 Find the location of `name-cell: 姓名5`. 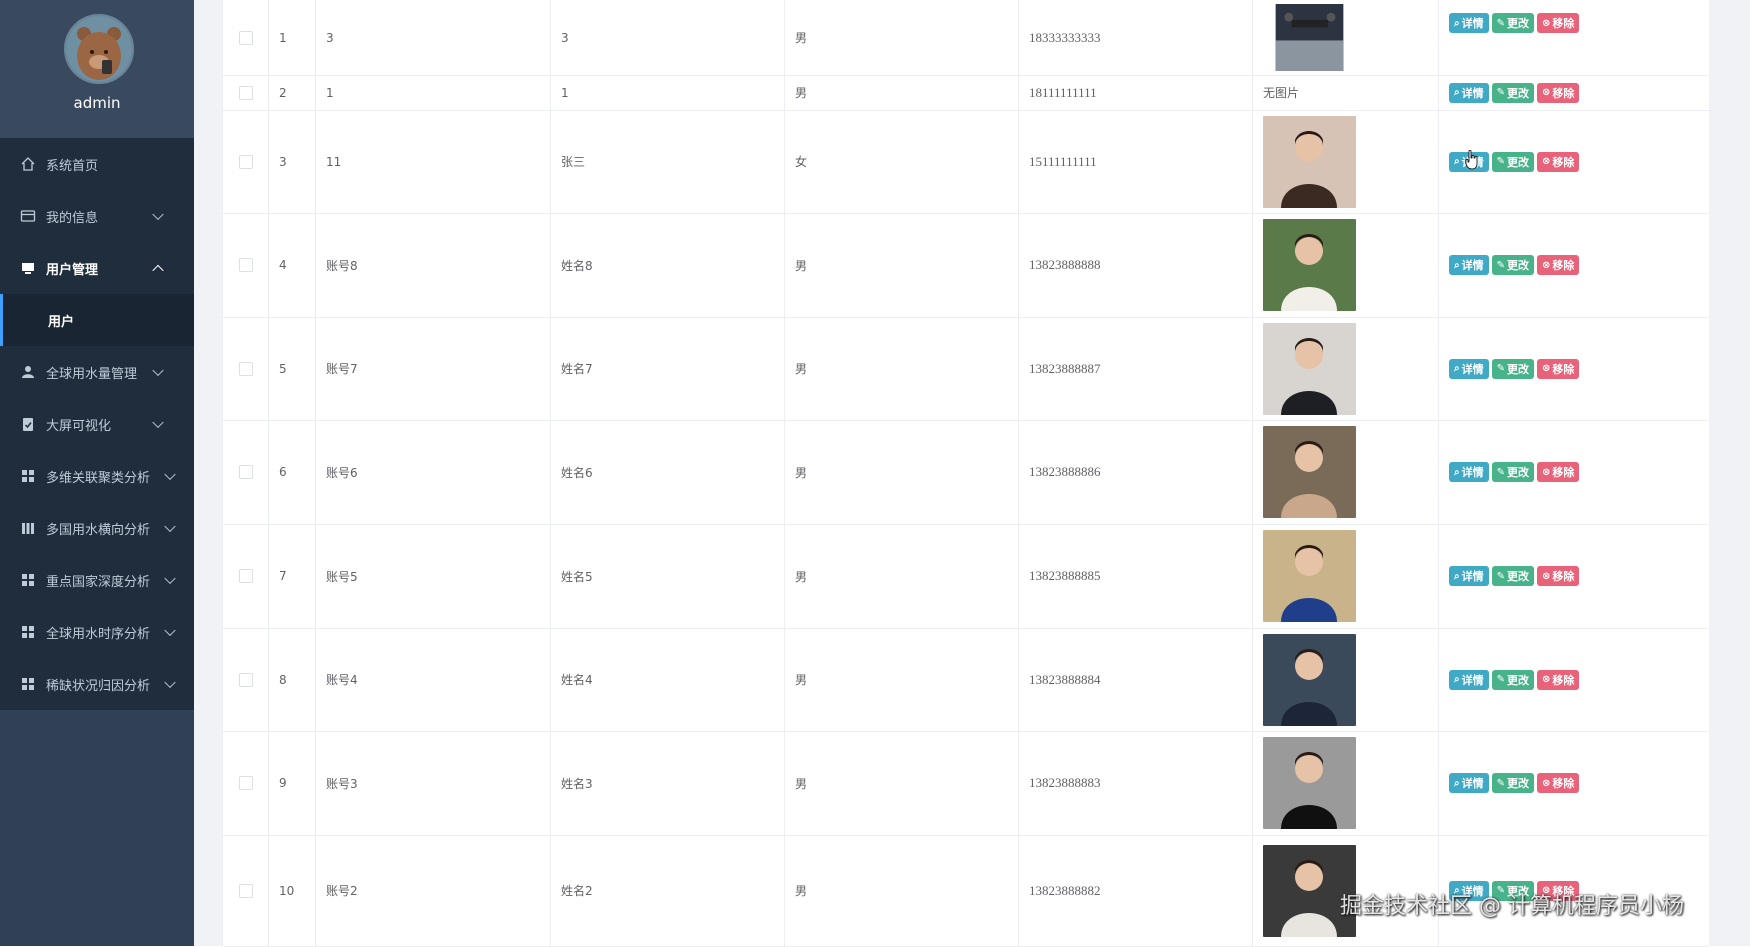

name-cell: 姓名5 is located at coordinates (668, 576).